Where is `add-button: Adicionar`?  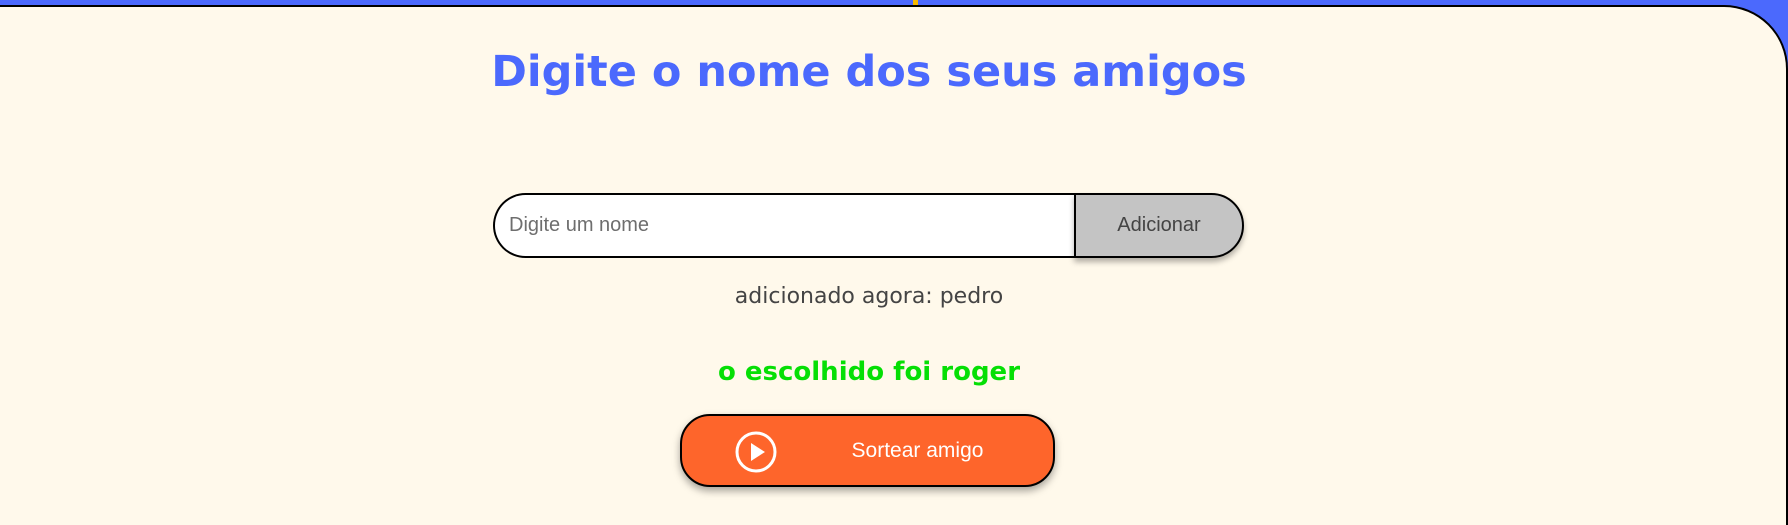 add-button: Adicionar is located at coordinates (1159, 225).